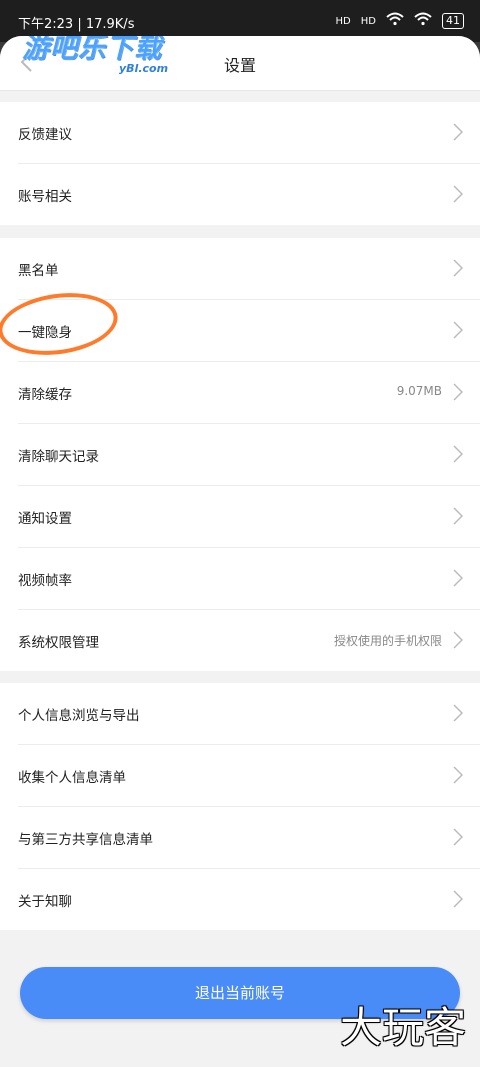 This screenshot has height=1067, width=480. Describe the element at coordinates (419, 391) in the screenshot. I see `cache-size-value: 9.07MB` at that location.